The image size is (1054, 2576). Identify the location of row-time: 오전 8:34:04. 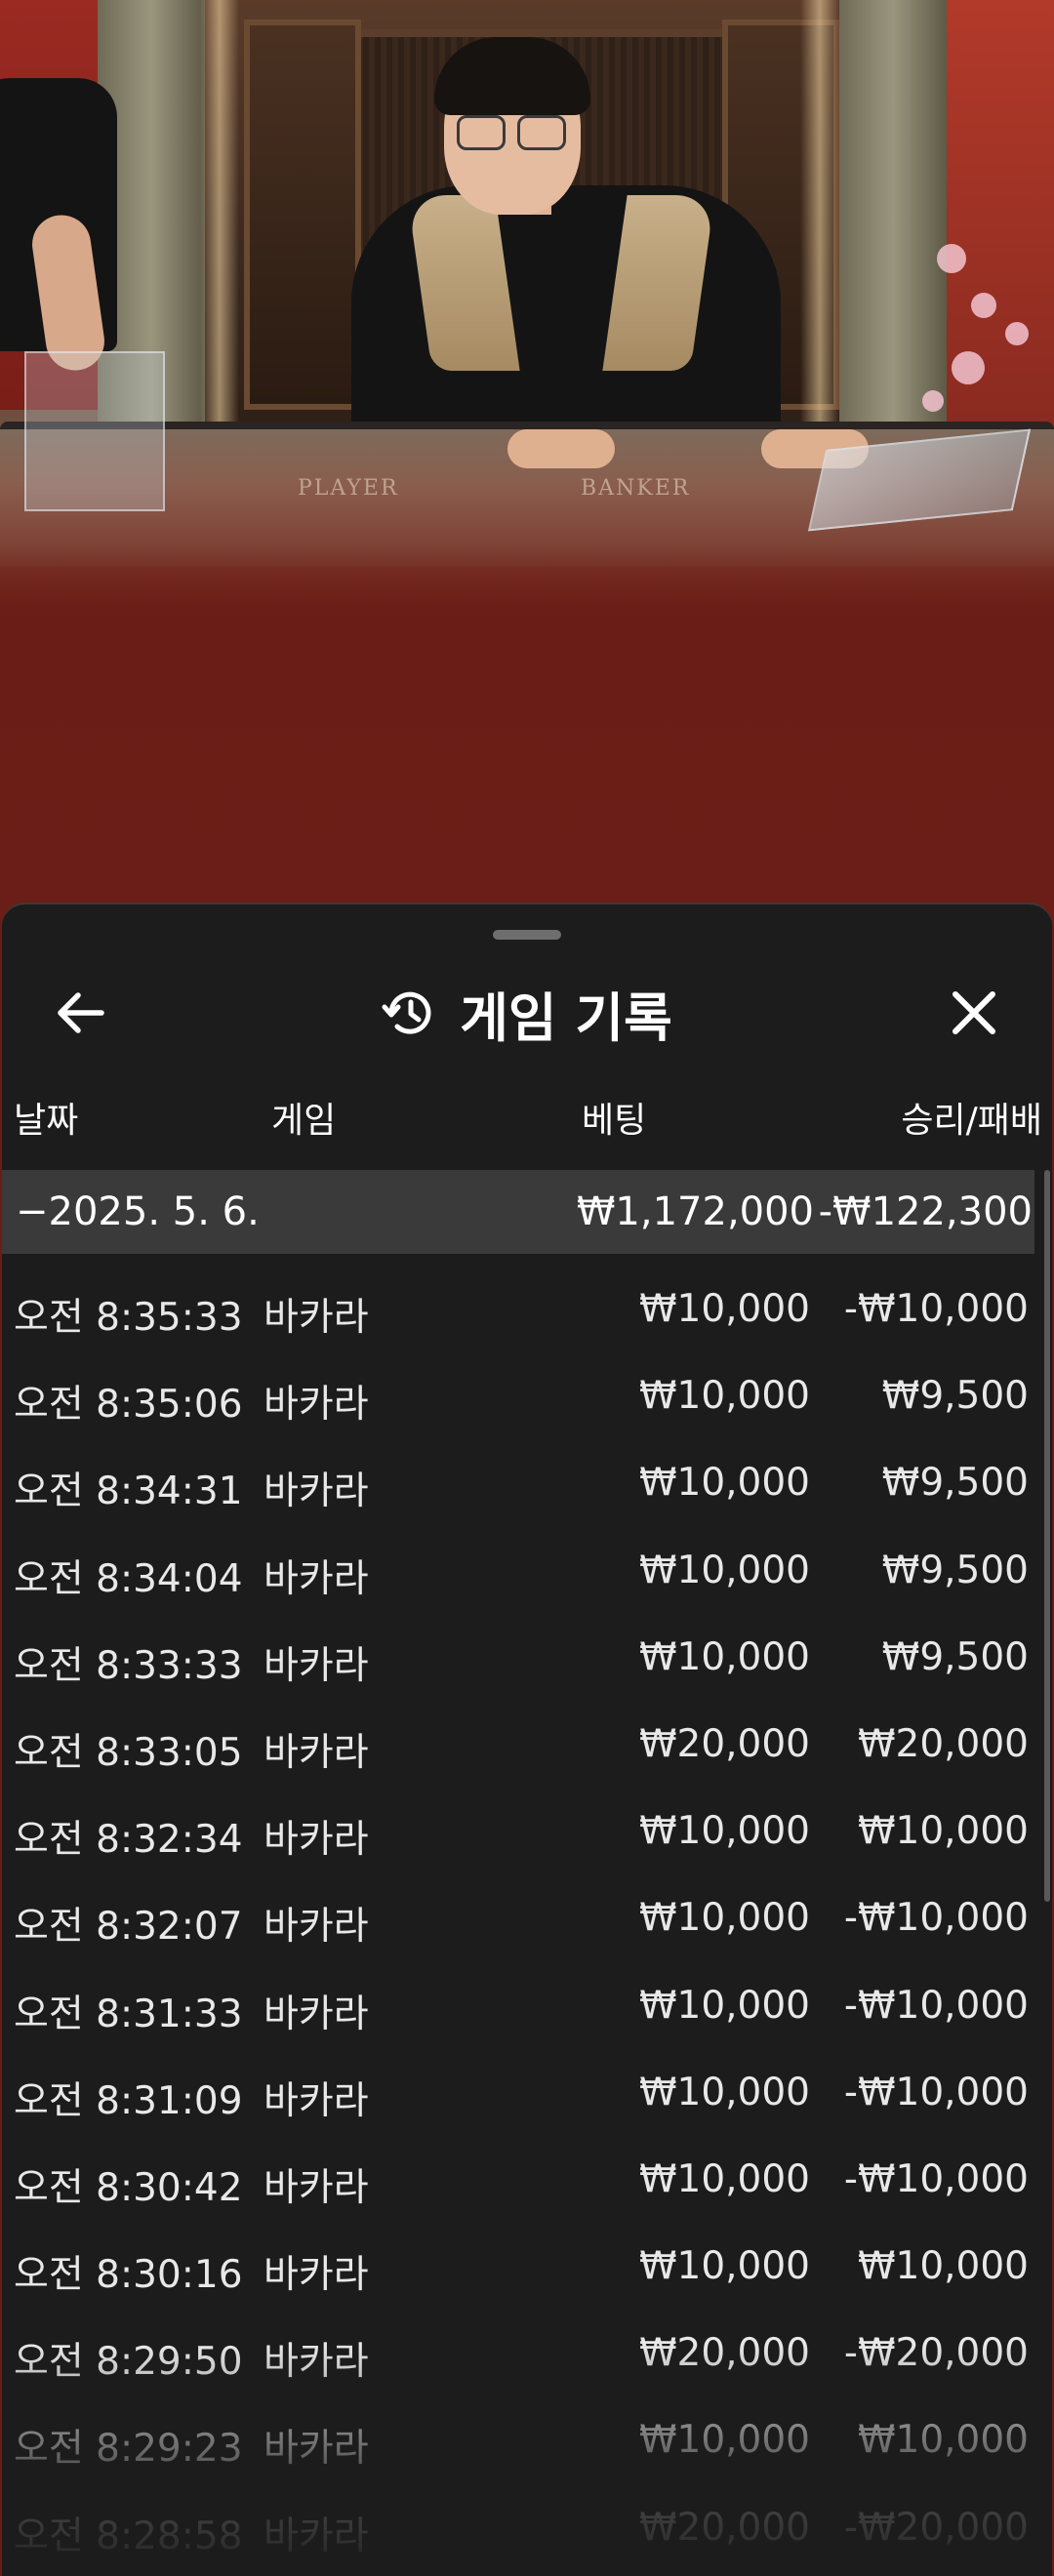
(128, 1578).